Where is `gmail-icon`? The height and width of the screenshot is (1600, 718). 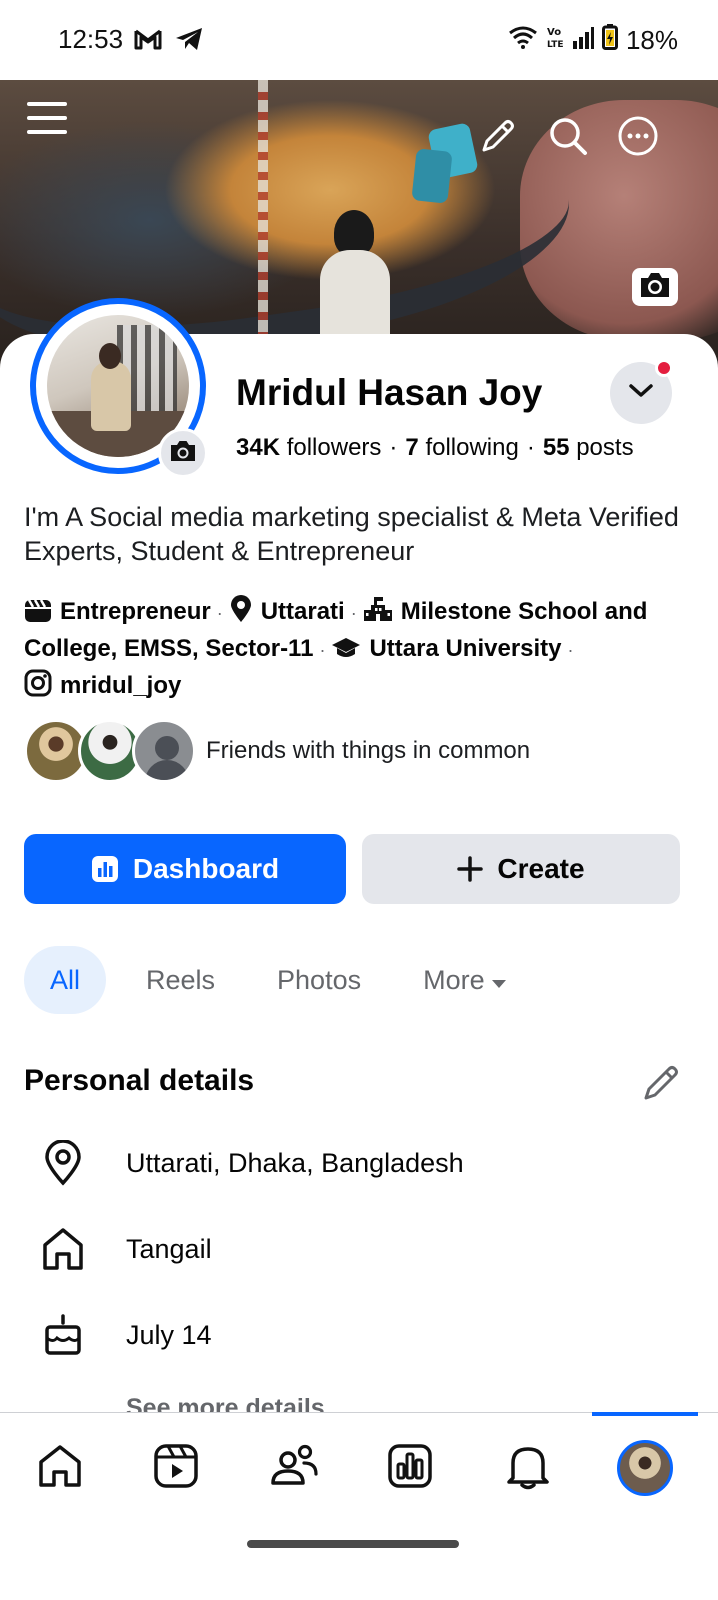
gmail-icon is located at coordinates (148, 41).